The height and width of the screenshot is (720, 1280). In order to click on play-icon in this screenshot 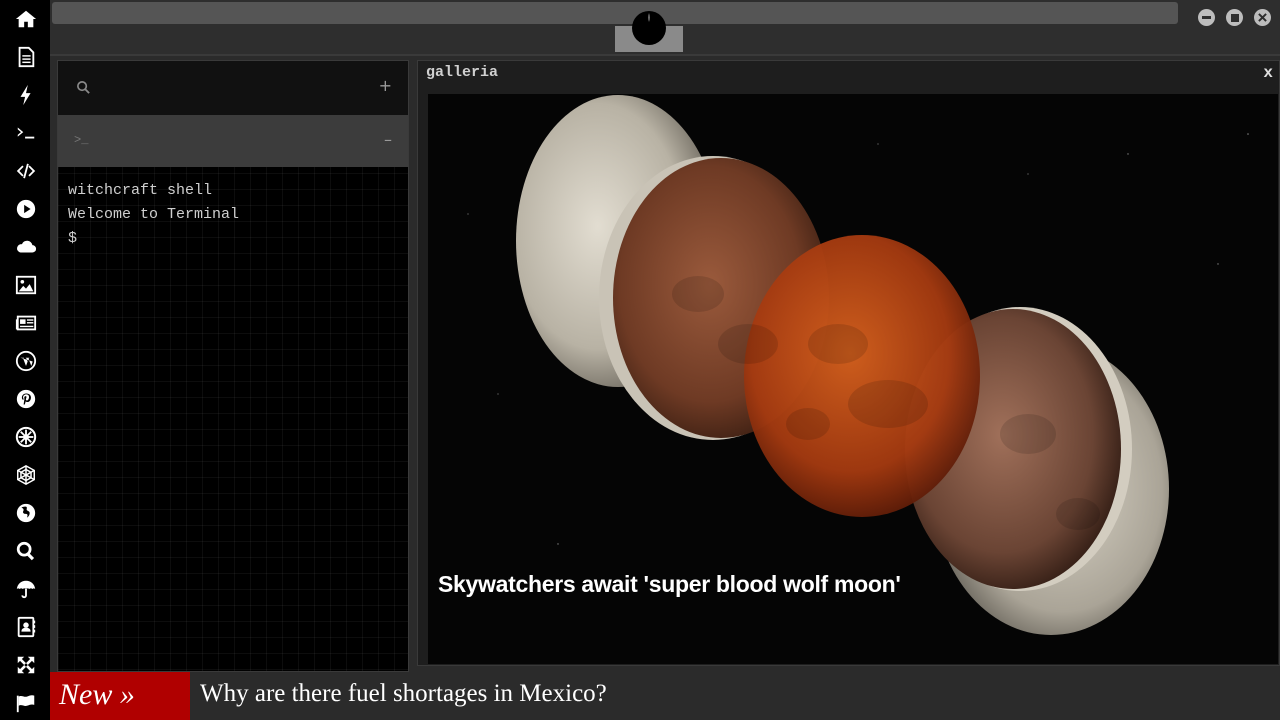, I will do `click(26, 209)`.